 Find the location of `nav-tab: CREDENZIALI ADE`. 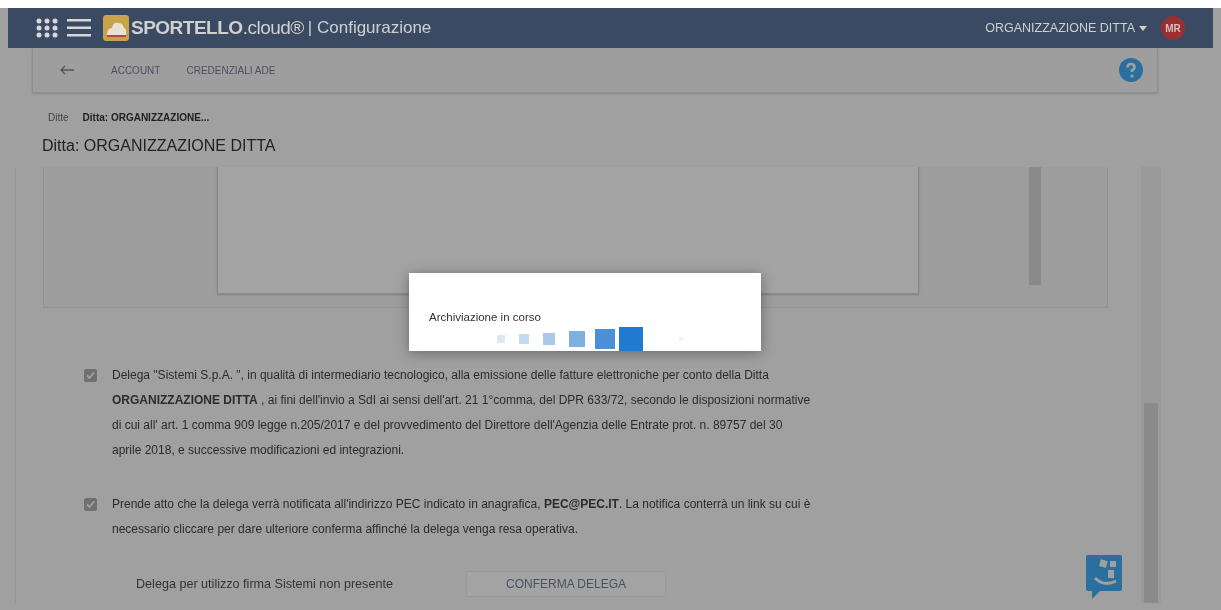

nav-tab: CREDENZIALI ADE is located at coordinates (231, 70).